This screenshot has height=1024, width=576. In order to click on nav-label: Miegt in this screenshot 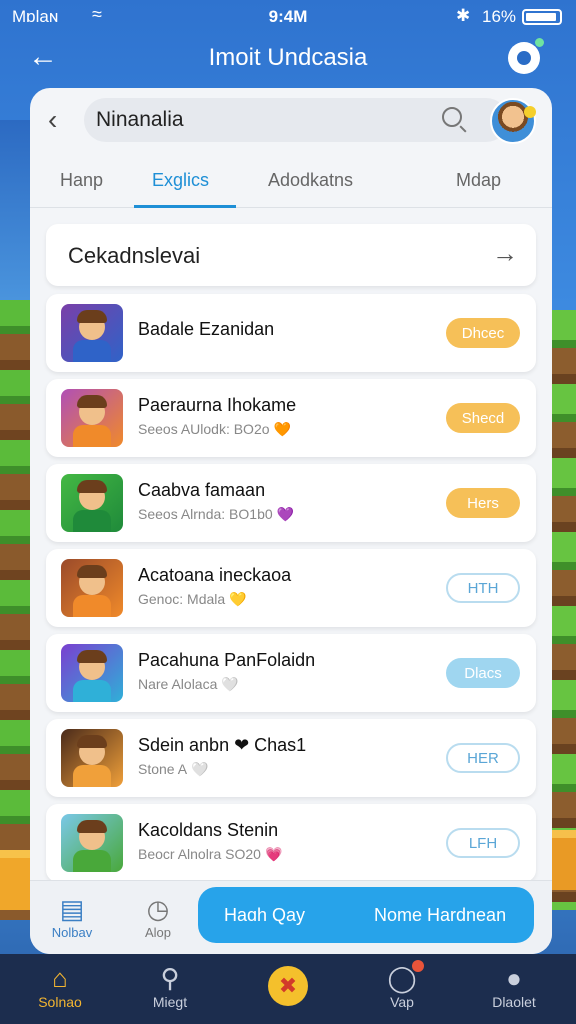, I will do `click(170, 1002)`.